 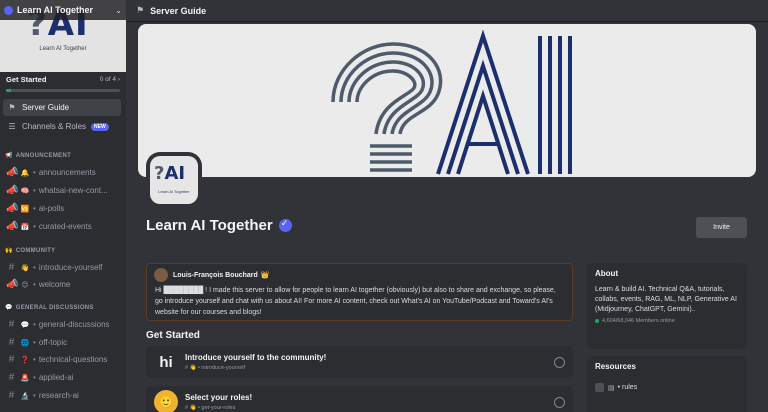 I want to click on channel-label: curated-events, so click(x=65, y=226).